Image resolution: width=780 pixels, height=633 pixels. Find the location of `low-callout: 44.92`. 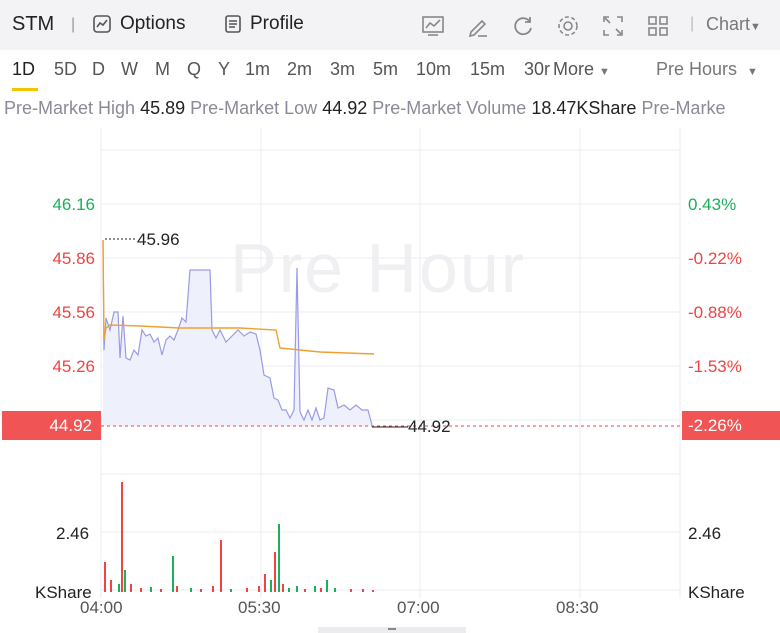

low-callout: 44.92 is located at coordinates (429, 426).